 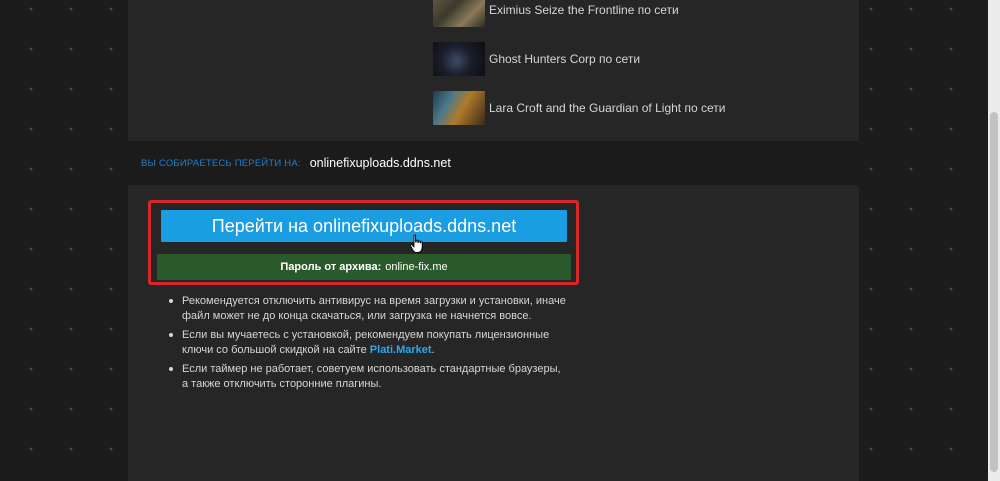 What do you see at coordinates (416, 243) in the screenshot?
I see `hand-pointer-icon` at bounding box center [416, 243].